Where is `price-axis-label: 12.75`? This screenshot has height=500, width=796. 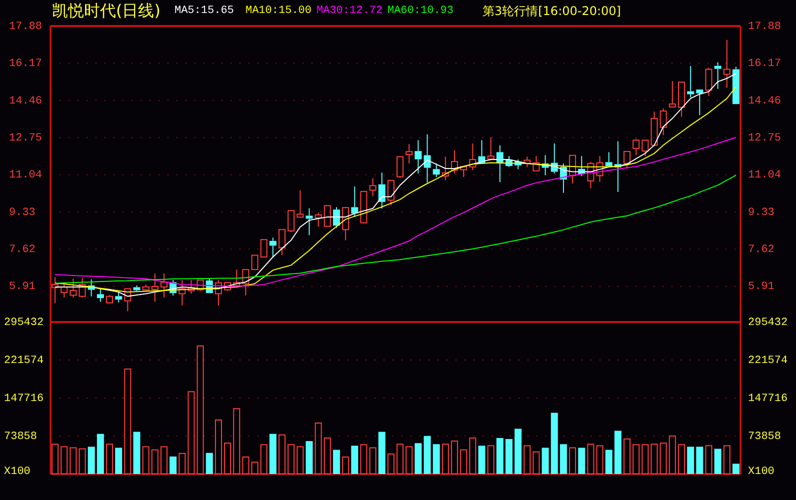 price-axis-label: 12.75 is located at coordinates (765, 138).